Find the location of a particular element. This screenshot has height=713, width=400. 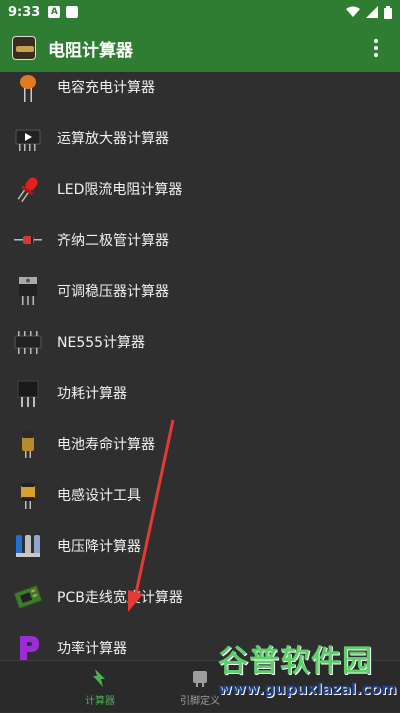

bottom-navigation: 计算器 引脚定义 is located at coordinates (200, 686).